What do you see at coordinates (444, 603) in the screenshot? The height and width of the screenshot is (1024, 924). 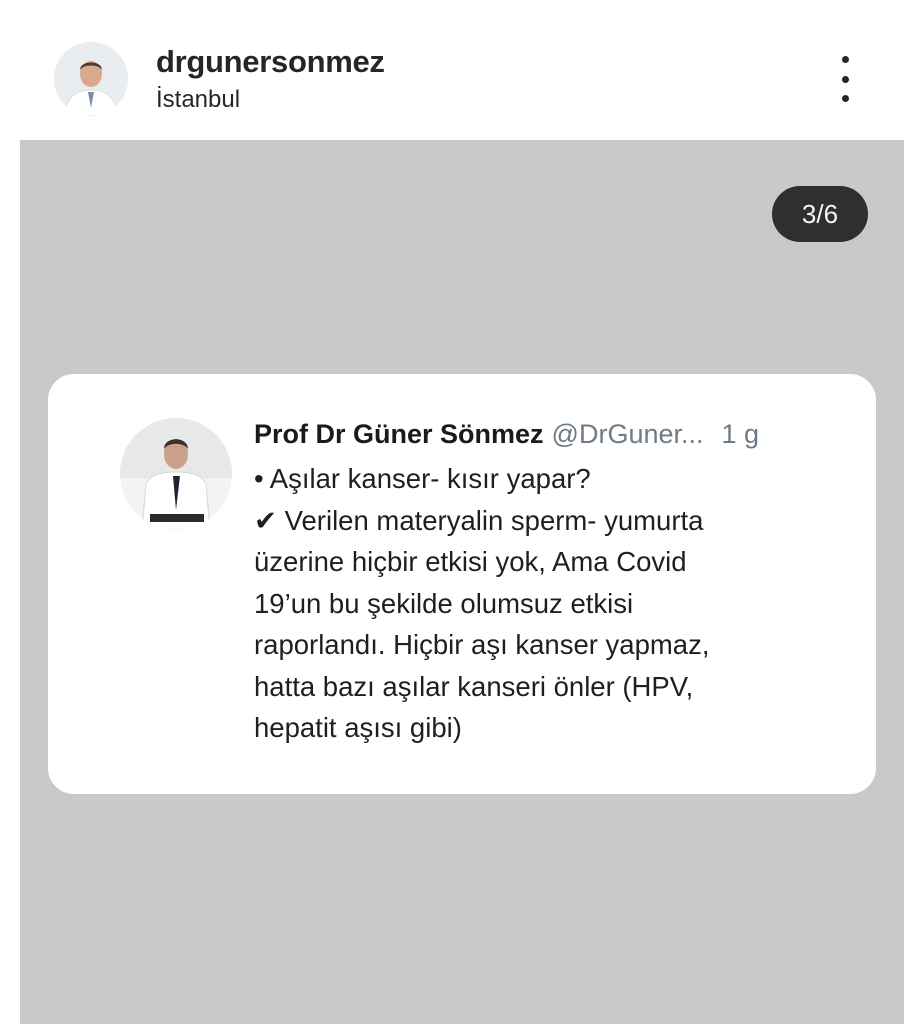 I see `tweet-text-line: 19’un bu şekilde olumsuz etkisi` at bounding box center [444, 603].